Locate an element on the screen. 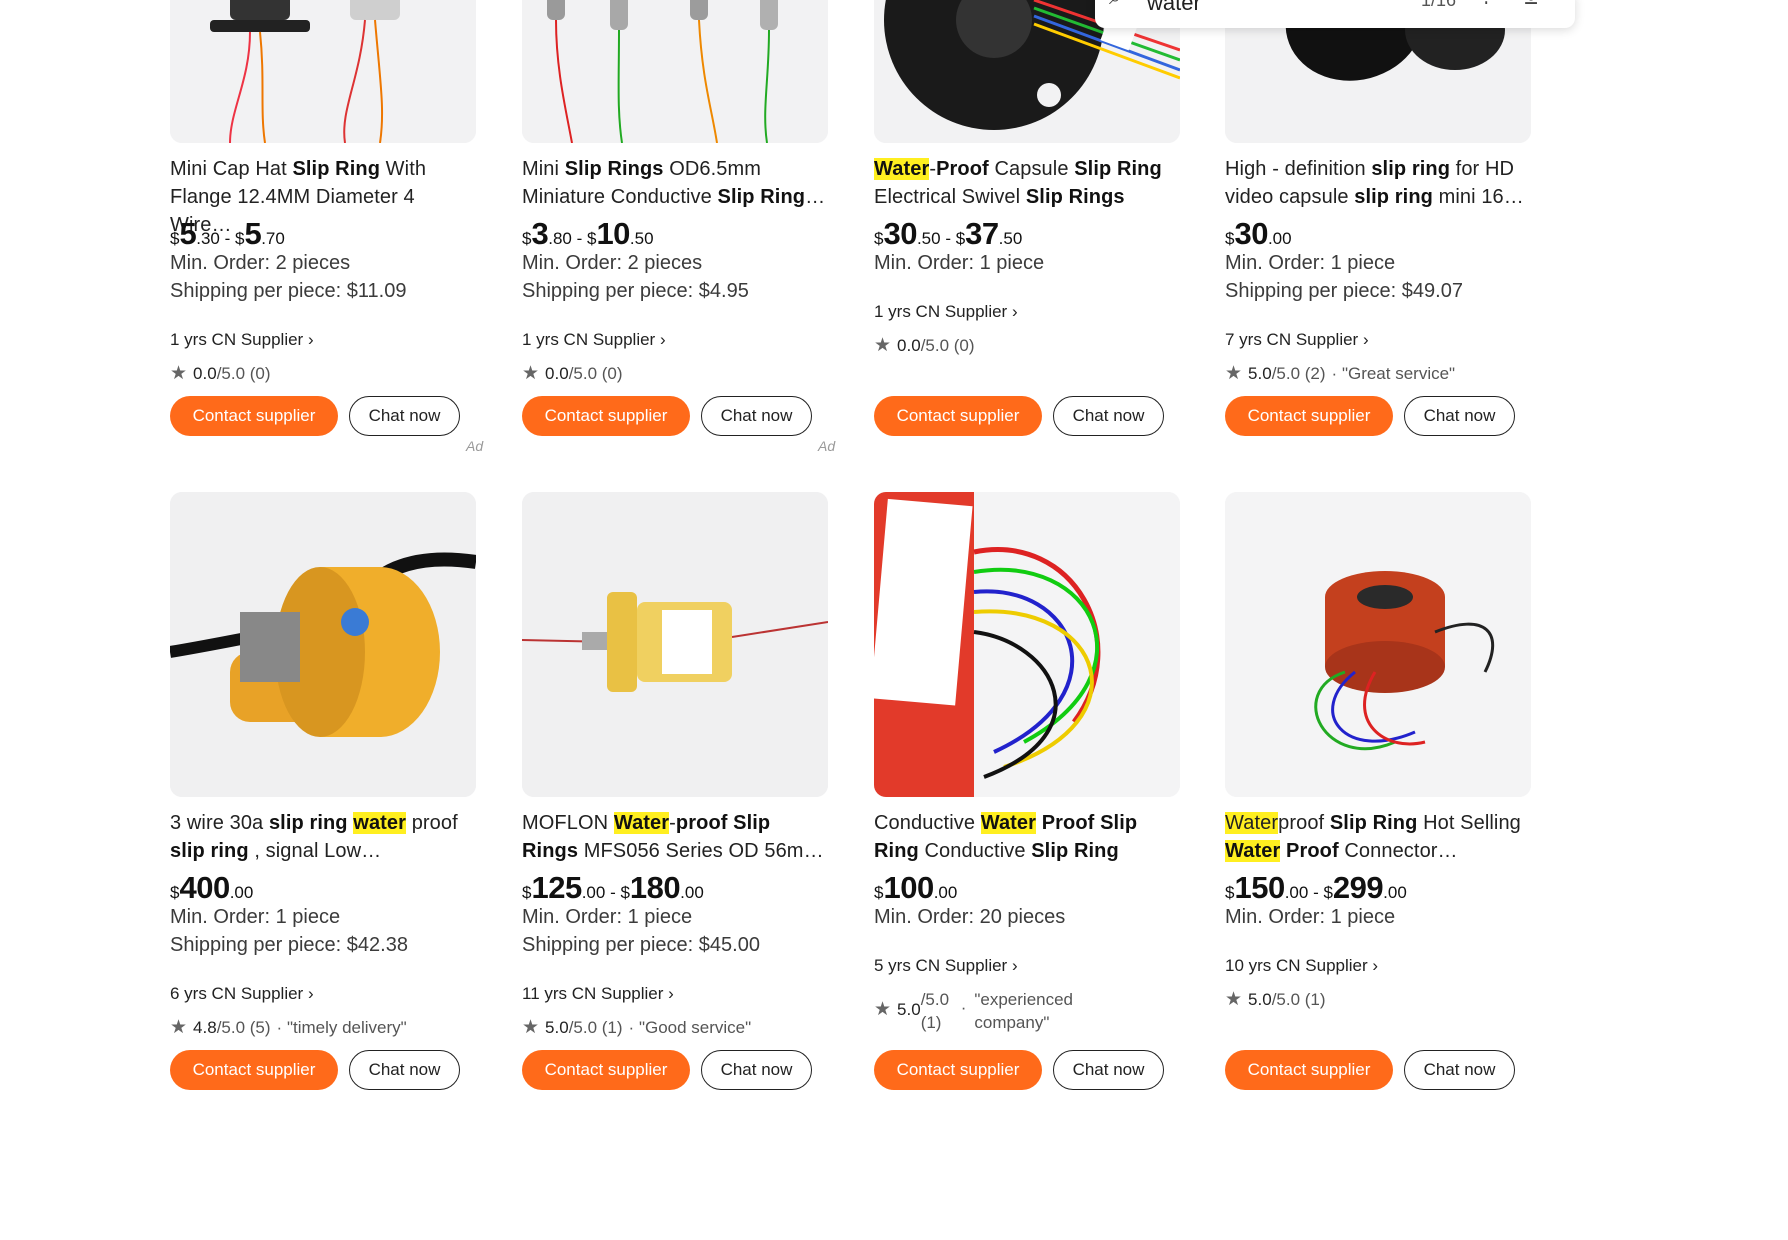 The height and width of the screenshot is (1240, 1788). ad-label: Ad is located at coordinates (475, 446).